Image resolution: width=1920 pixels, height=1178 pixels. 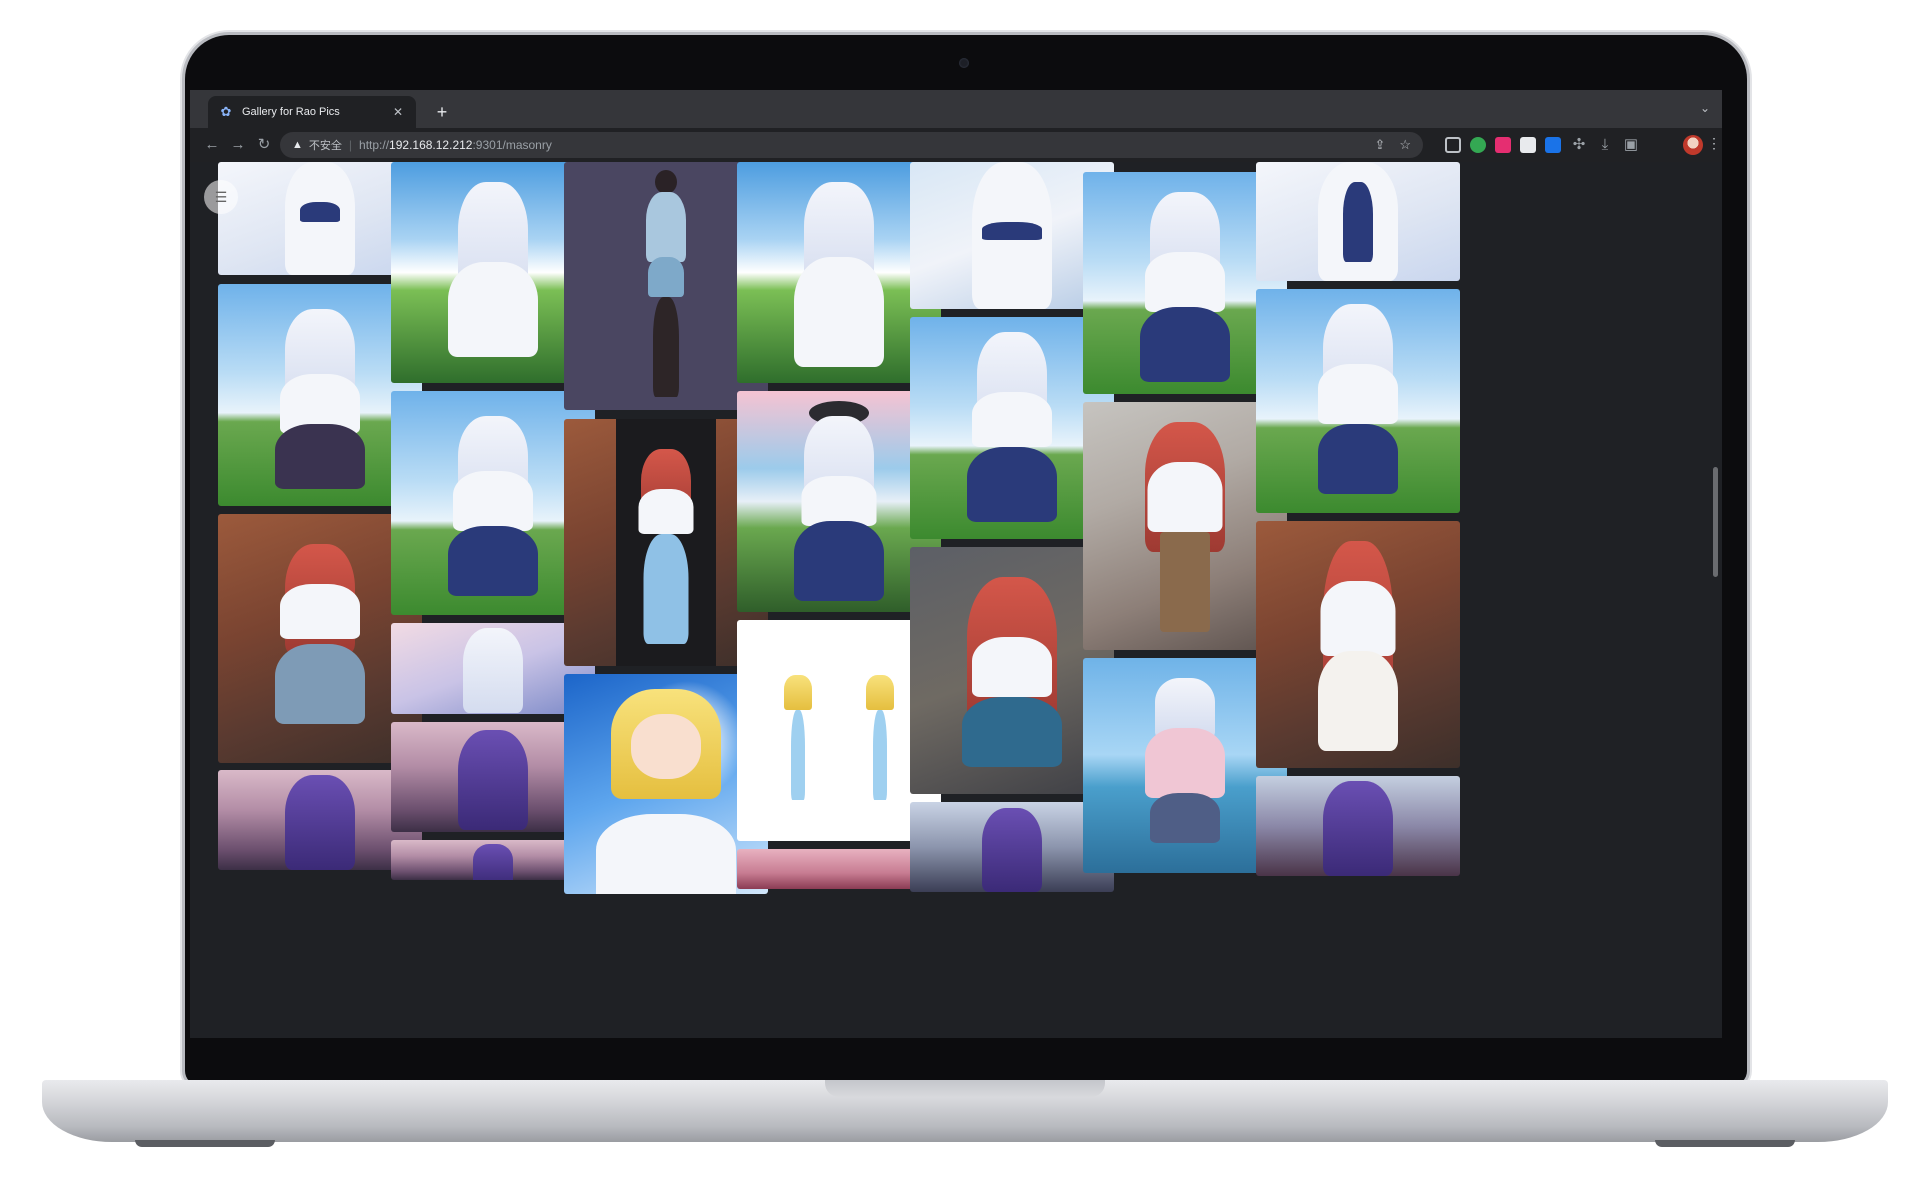 I want to click on security-label: 不安全, so click(x=325, y=145).